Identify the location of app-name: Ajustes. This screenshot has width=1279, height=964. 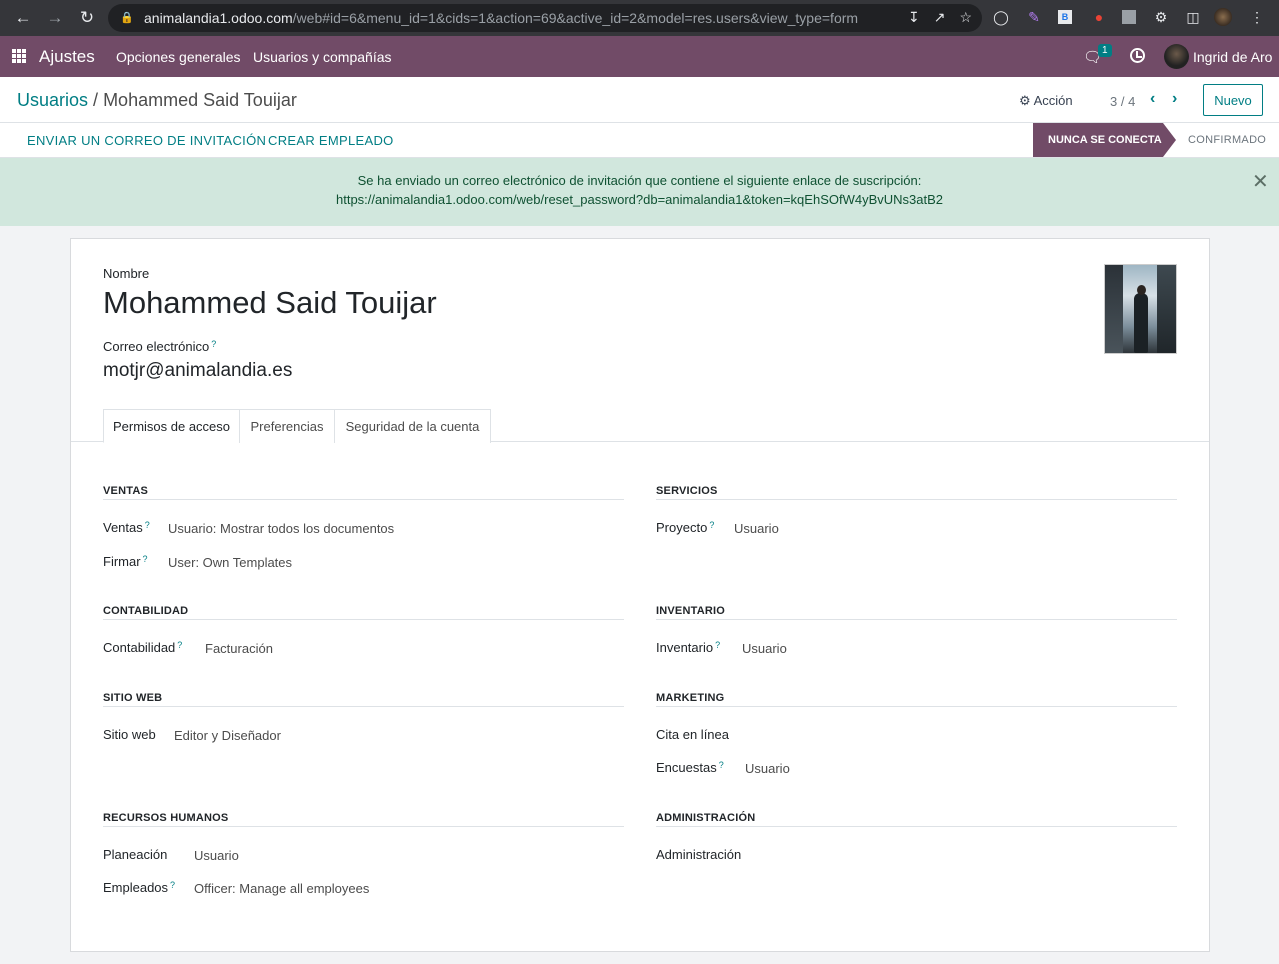
(67, 57).